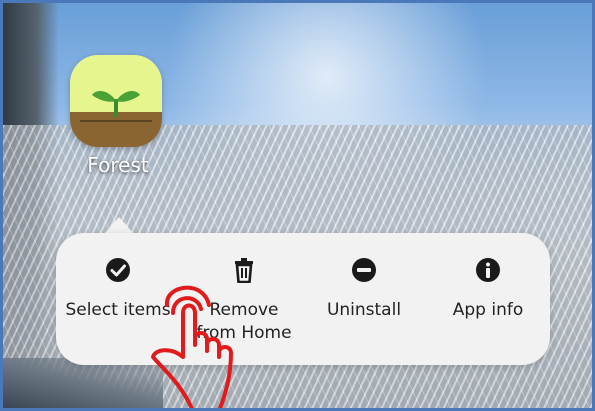 Image resolution: width=595 pixels, height=411 pixels. I want to click on info-circle-icon, so click(488, 270).